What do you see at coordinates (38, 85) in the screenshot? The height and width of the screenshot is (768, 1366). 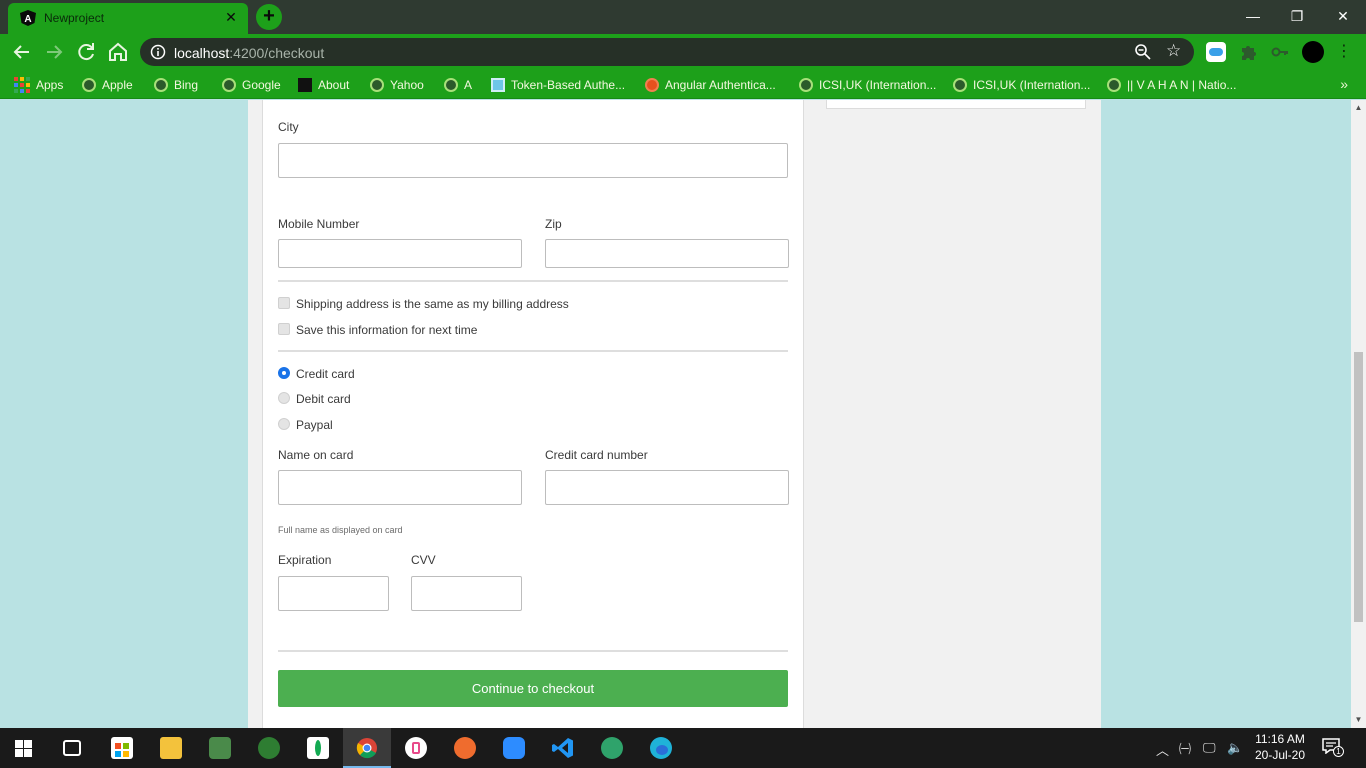 I see `bookmark-apps: Apps` at bounding box center [38, 85].